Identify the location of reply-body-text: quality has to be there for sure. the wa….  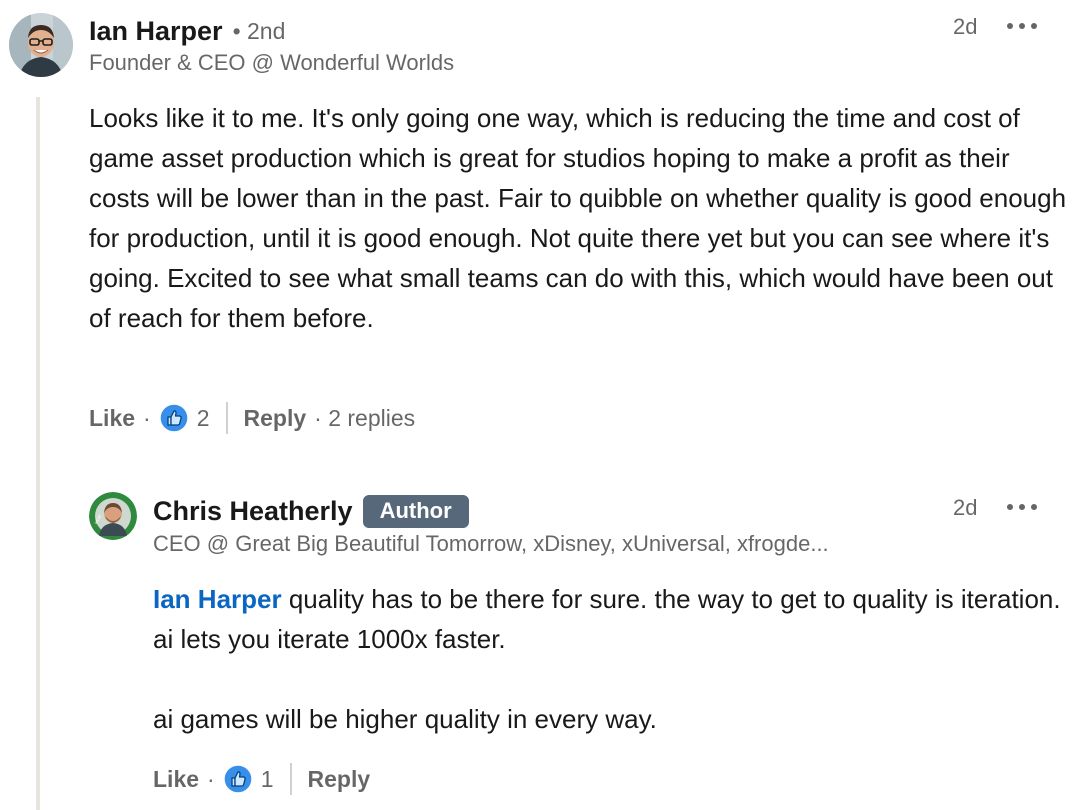
(607, 619).